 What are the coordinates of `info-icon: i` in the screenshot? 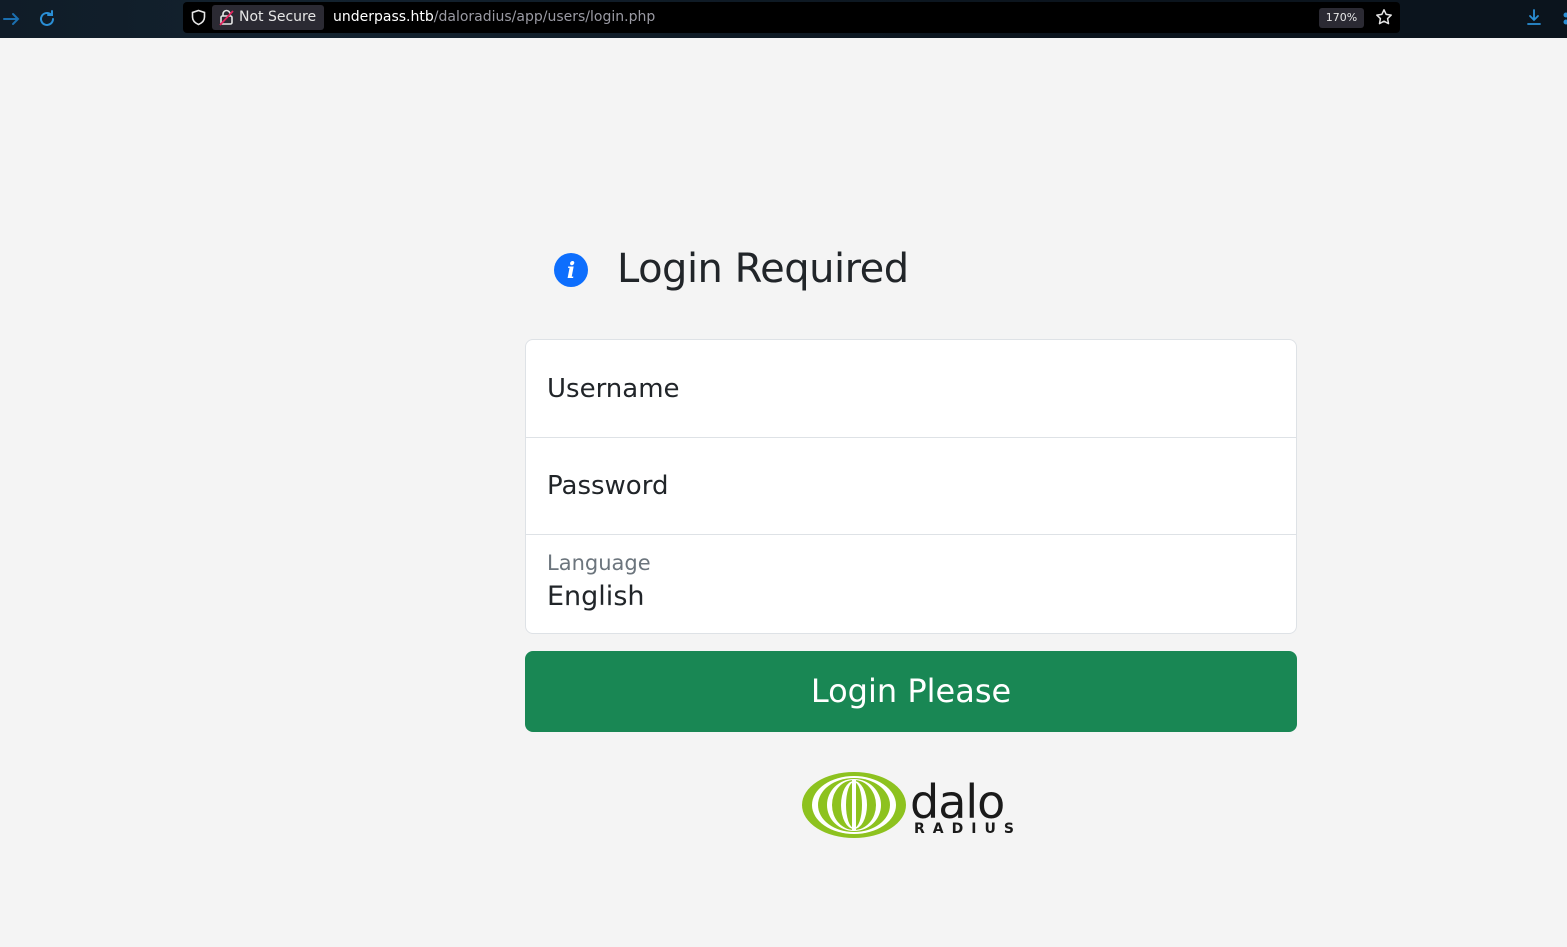 It's located at (571, 270).